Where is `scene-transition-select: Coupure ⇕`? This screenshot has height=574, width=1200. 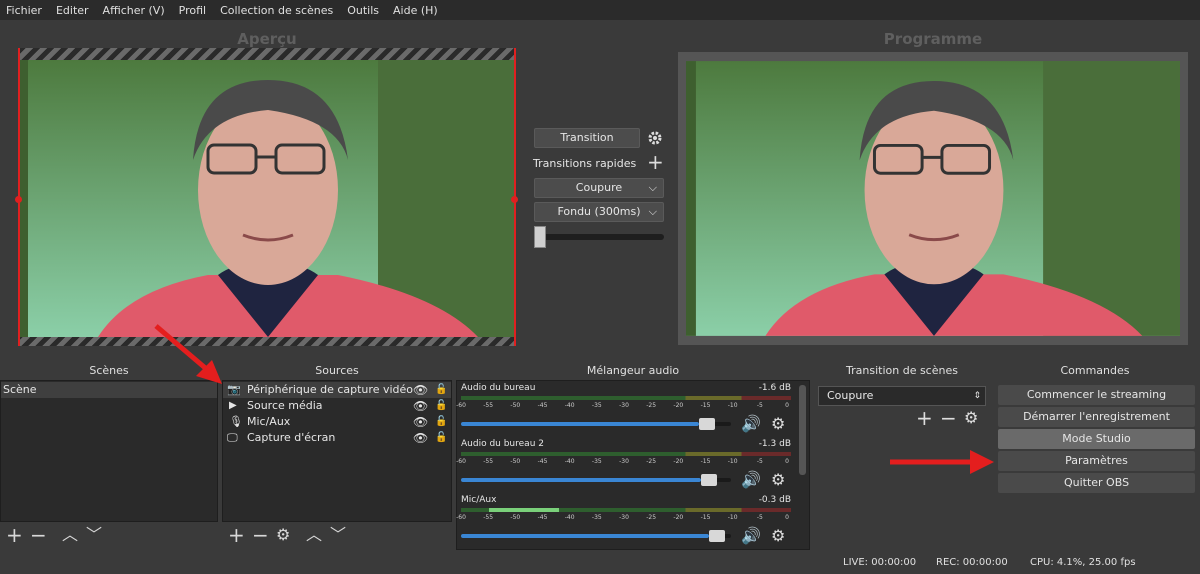
scene-transition-select: Coupure ⇕ is located at coordinates (902, 396).